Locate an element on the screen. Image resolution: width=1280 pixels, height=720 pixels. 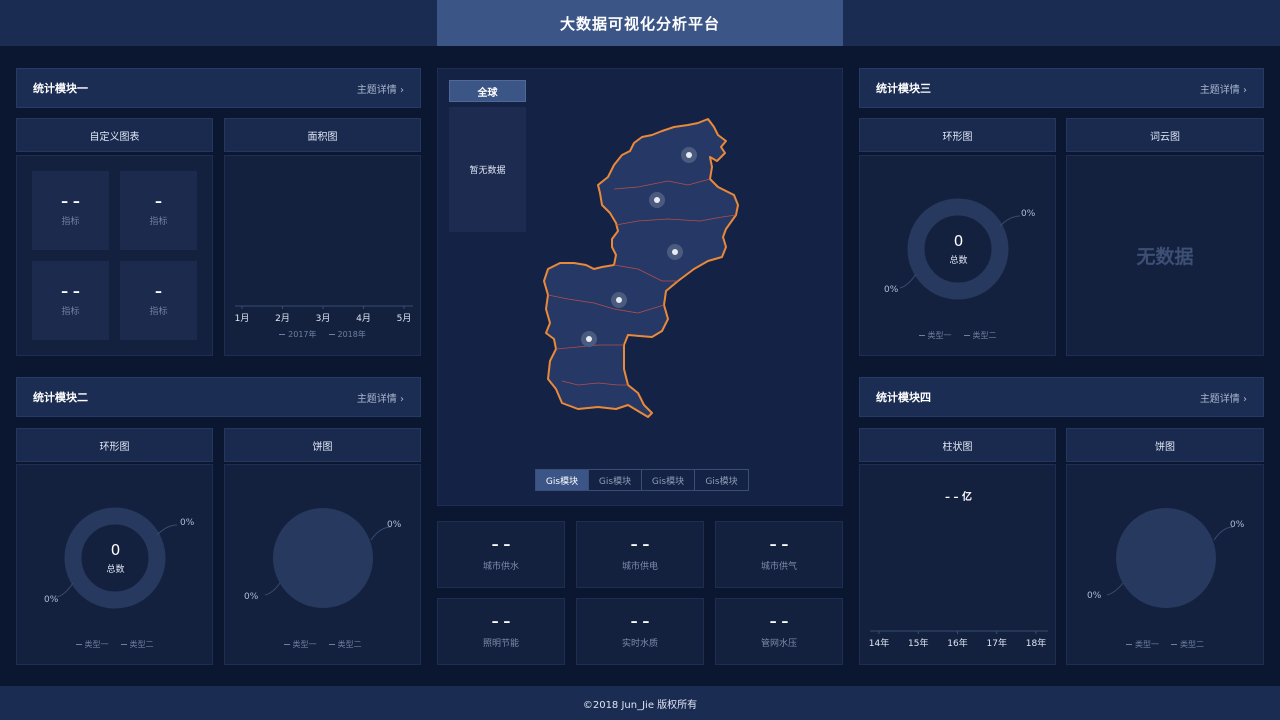
x-axis-ticks: 14年 15年 16年 17年 18年 is located at coordinates (957, 640).